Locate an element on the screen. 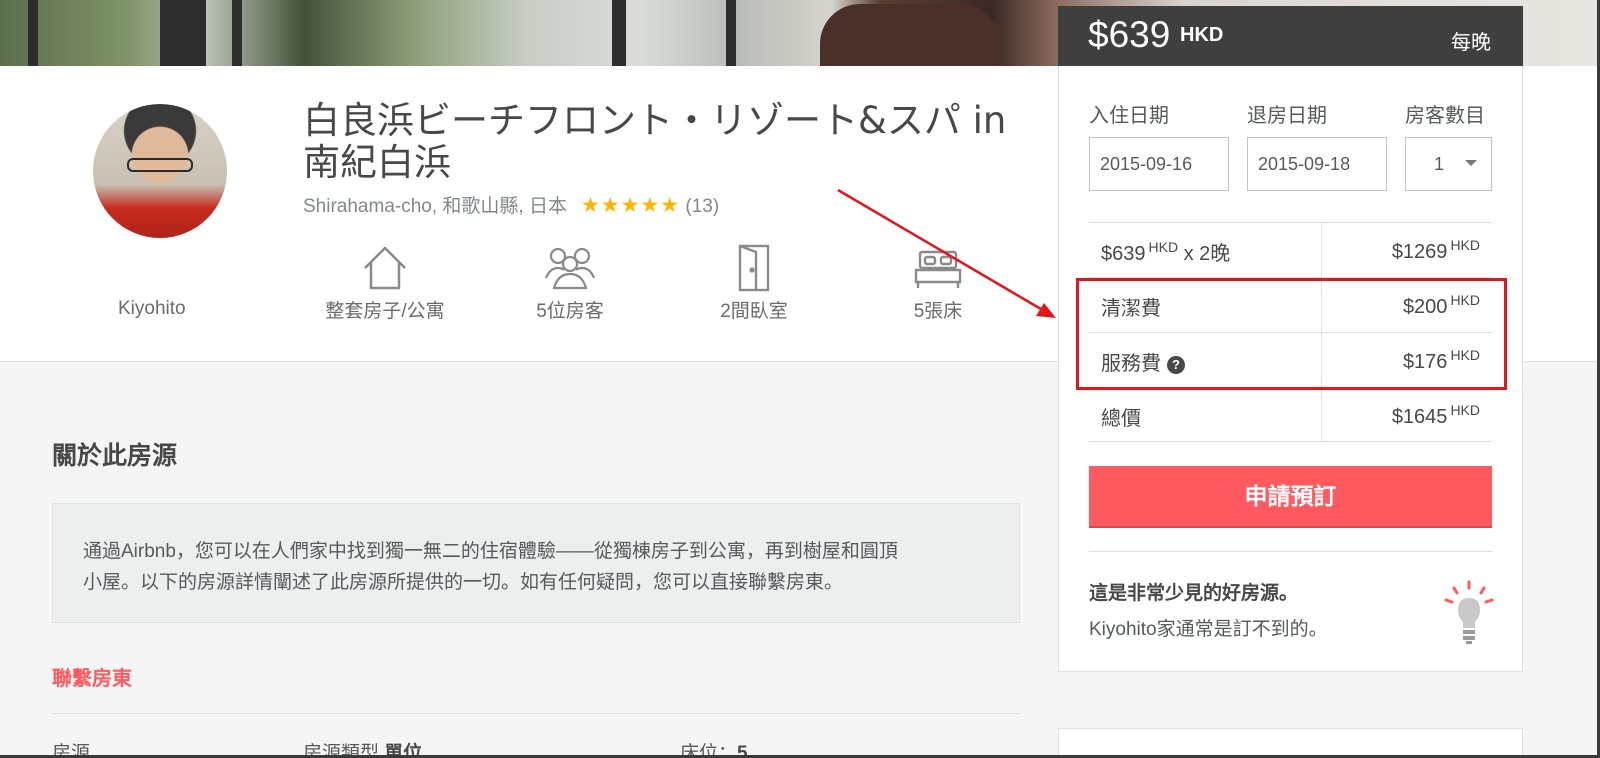  about-title: 關於此房源 is located at coordinates (115, 456).